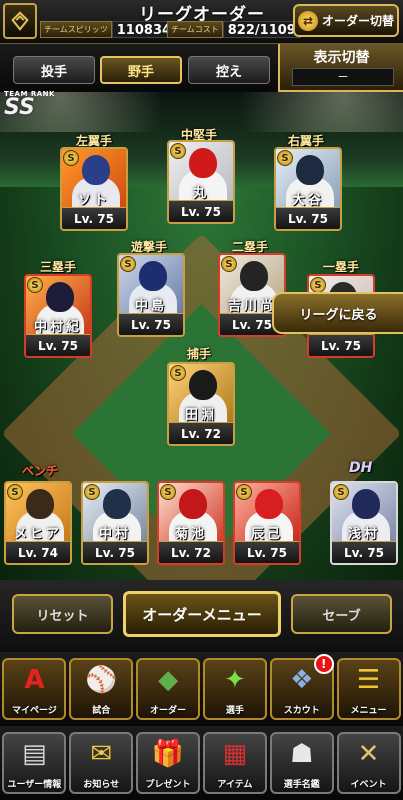  I want to click on menu-order: ◆ オーダー, so click(168, 689).